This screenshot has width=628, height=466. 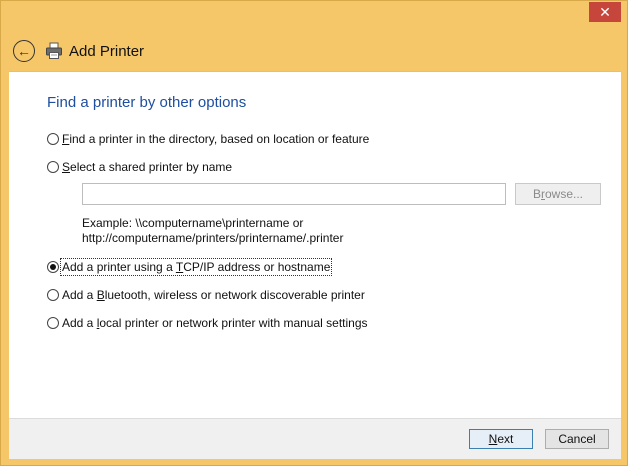 I want to click on printer-icon, so click(x=54, y=50).